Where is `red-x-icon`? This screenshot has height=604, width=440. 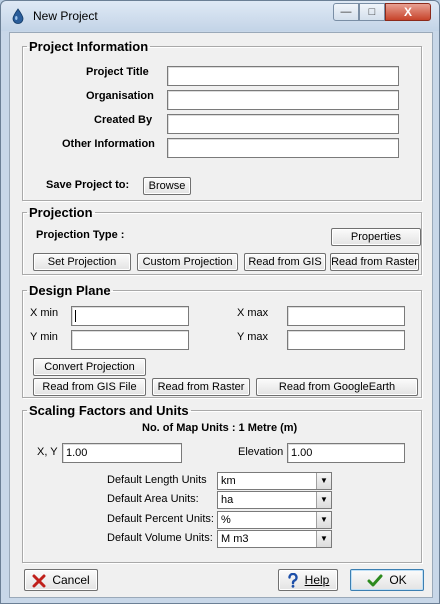
red-x-icon is located at coordinates (39, 581).